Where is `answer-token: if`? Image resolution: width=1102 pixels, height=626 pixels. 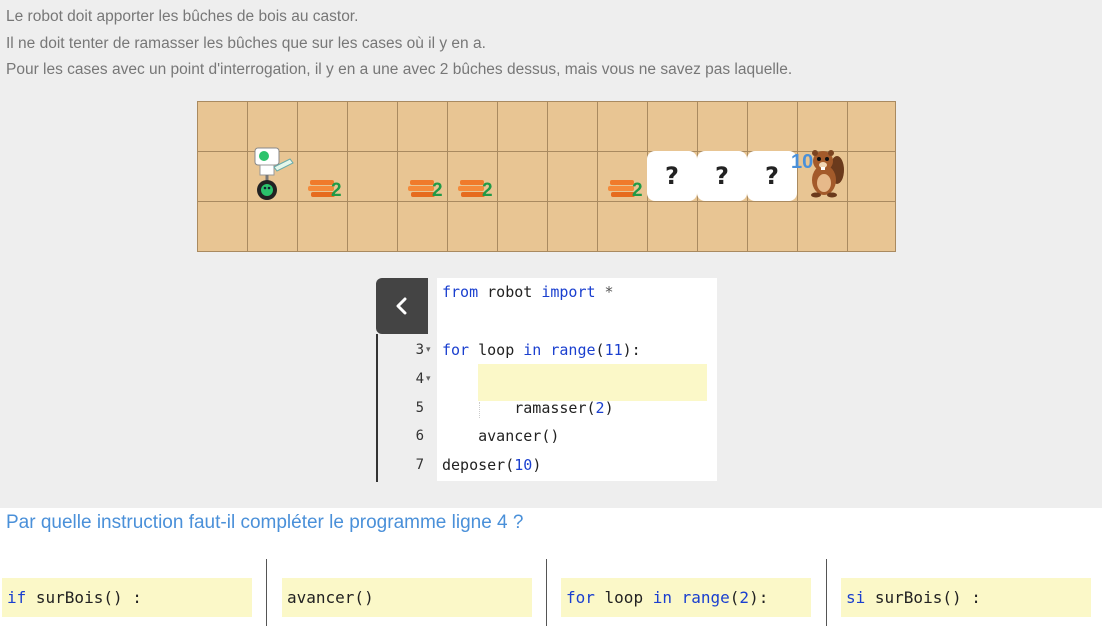 answer-token: if is located at coordinates (17, 597).